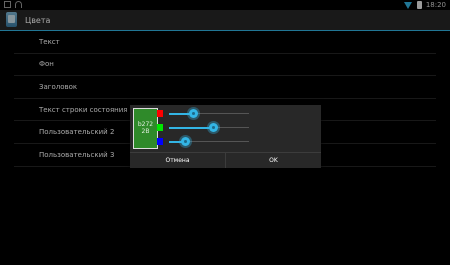 The image size is (450, 265). I want to click on green-slider-track, so click(191, 128).